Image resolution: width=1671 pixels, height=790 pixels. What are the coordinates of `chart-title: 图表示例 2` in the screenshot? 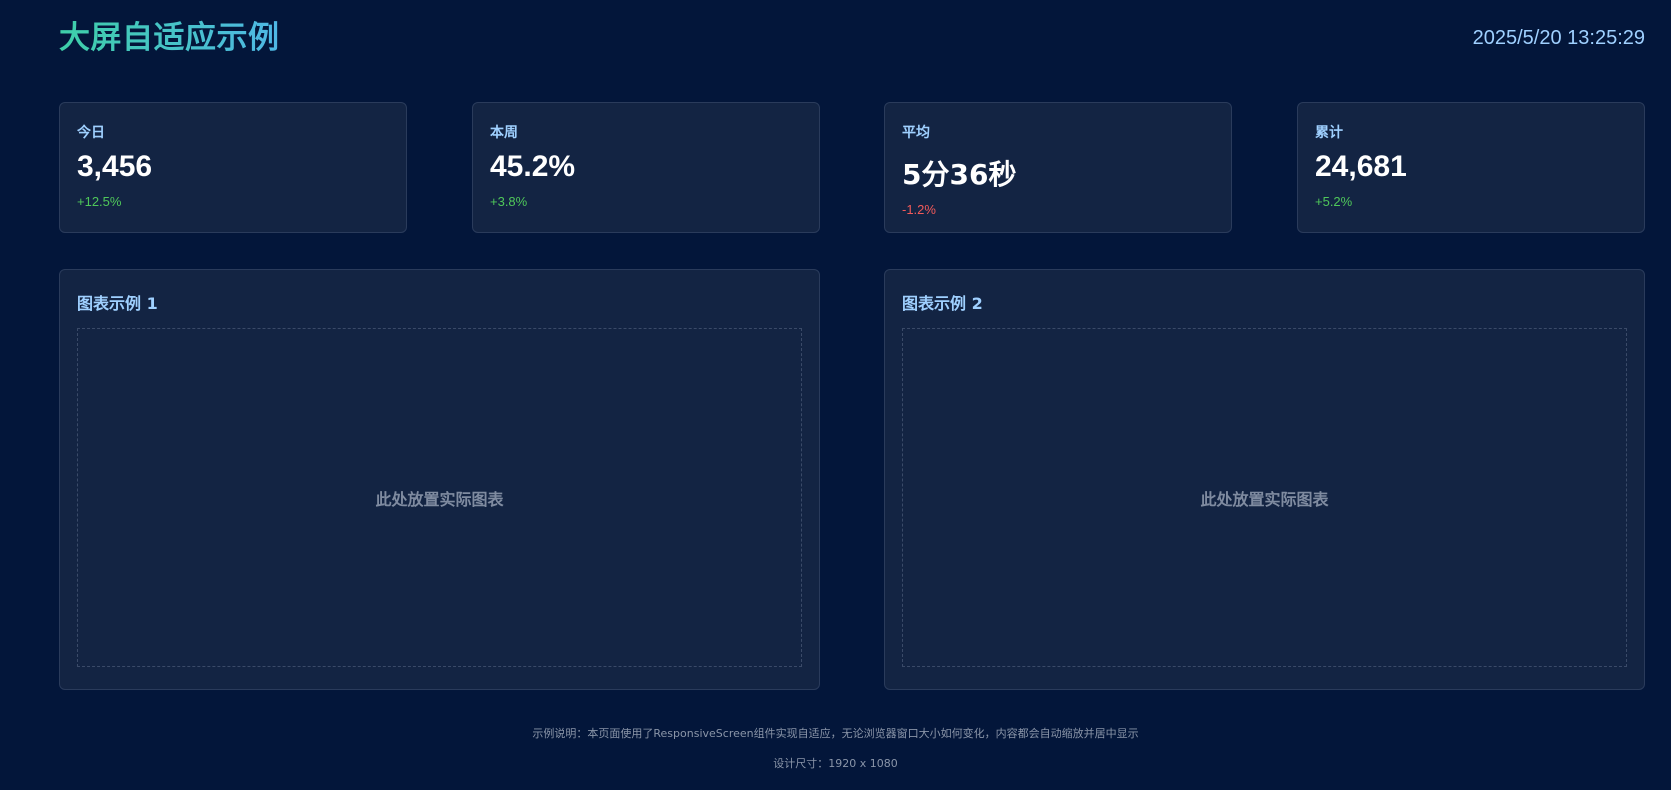 It's located at (942, 303).